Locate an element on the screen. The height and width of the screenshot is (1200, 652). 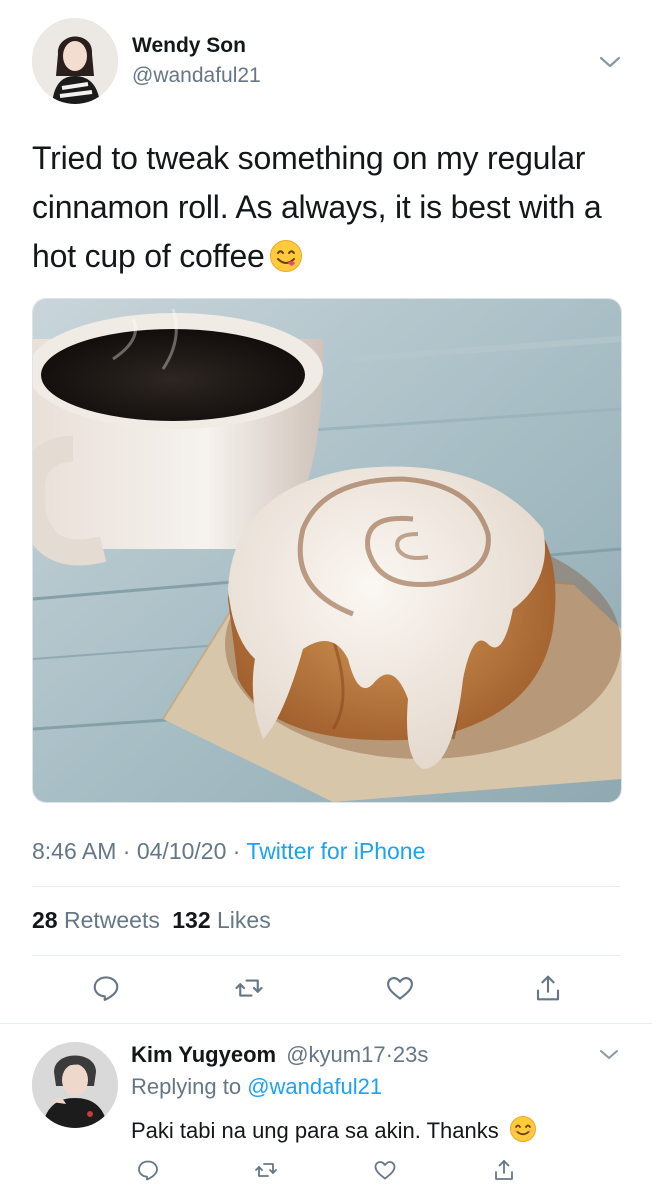
tweet-meta: 8:46 AM · 04/10/20 · Twitter for iPhone is located at coordinates (228, 851).